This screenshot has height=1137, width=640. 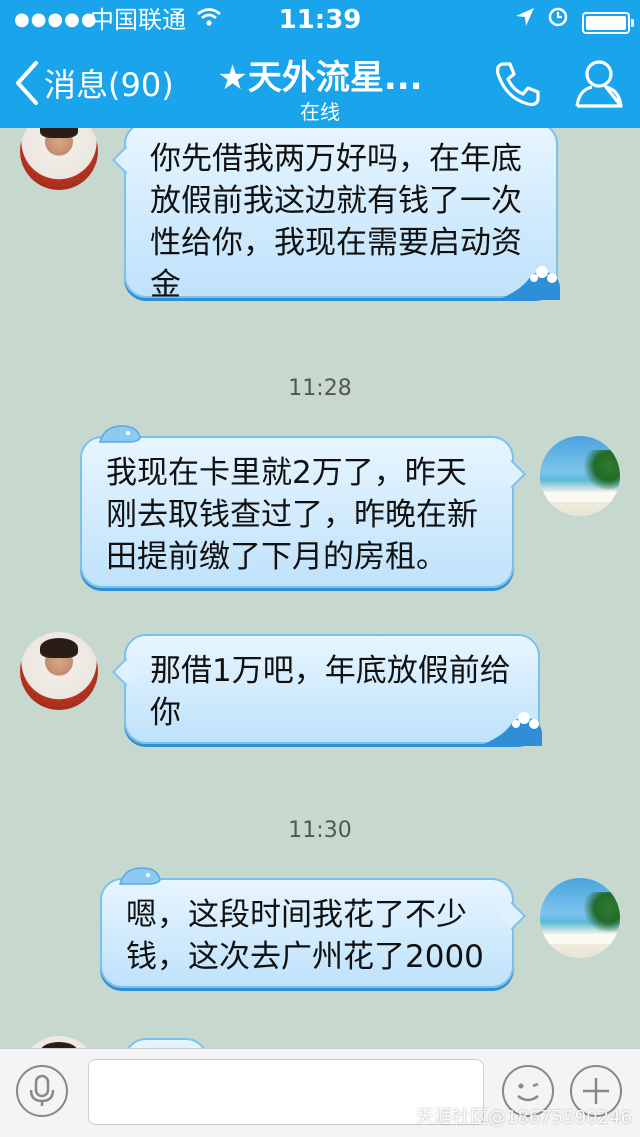 I want to click on voice-input-button, so click(x=42, y=1091).